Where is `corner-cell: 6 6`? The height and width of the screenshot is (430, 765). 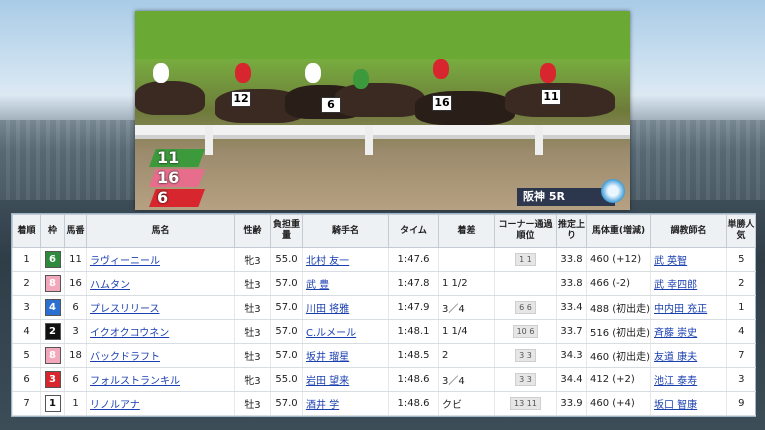 corner-cell: 6 6 is located at coordinates (525, 307).